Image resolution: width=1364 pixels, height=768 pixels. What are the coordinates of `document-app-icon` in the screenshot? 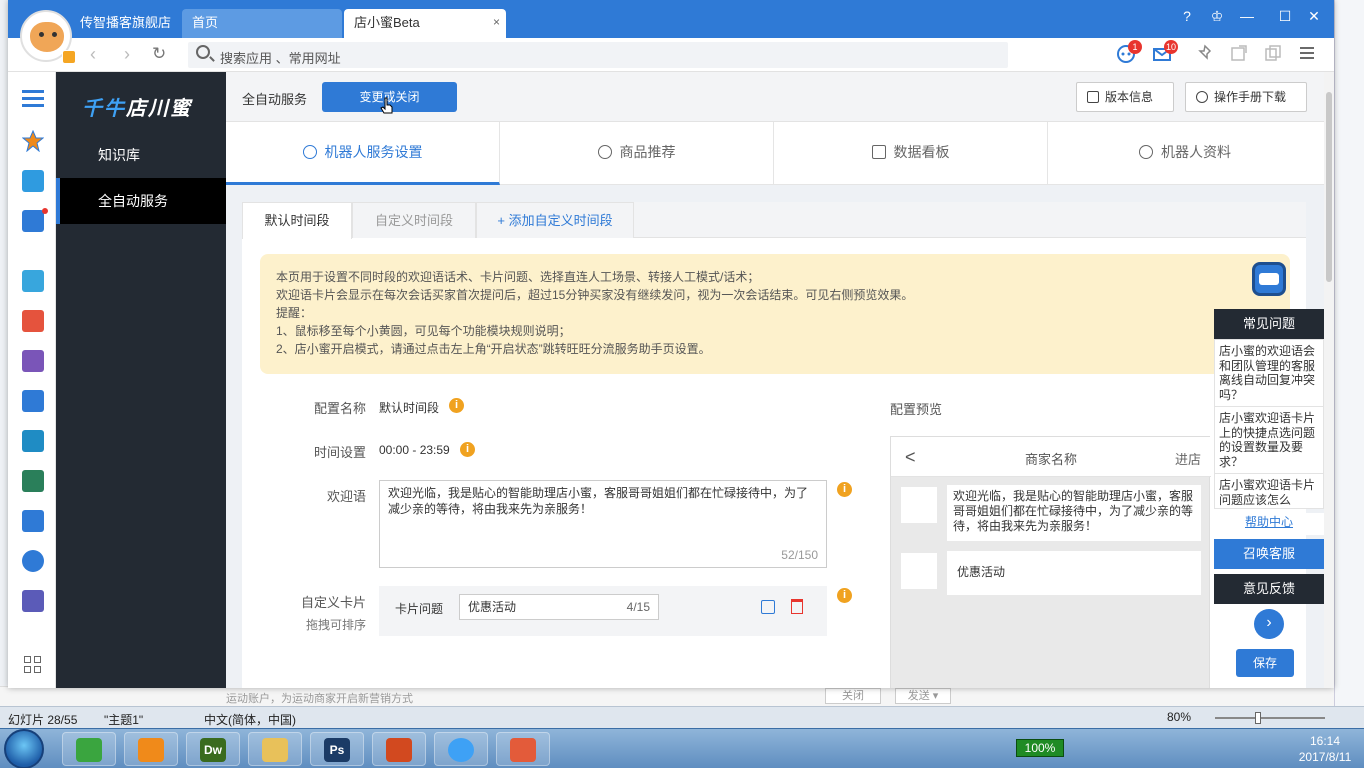 It's located at (33, 401).